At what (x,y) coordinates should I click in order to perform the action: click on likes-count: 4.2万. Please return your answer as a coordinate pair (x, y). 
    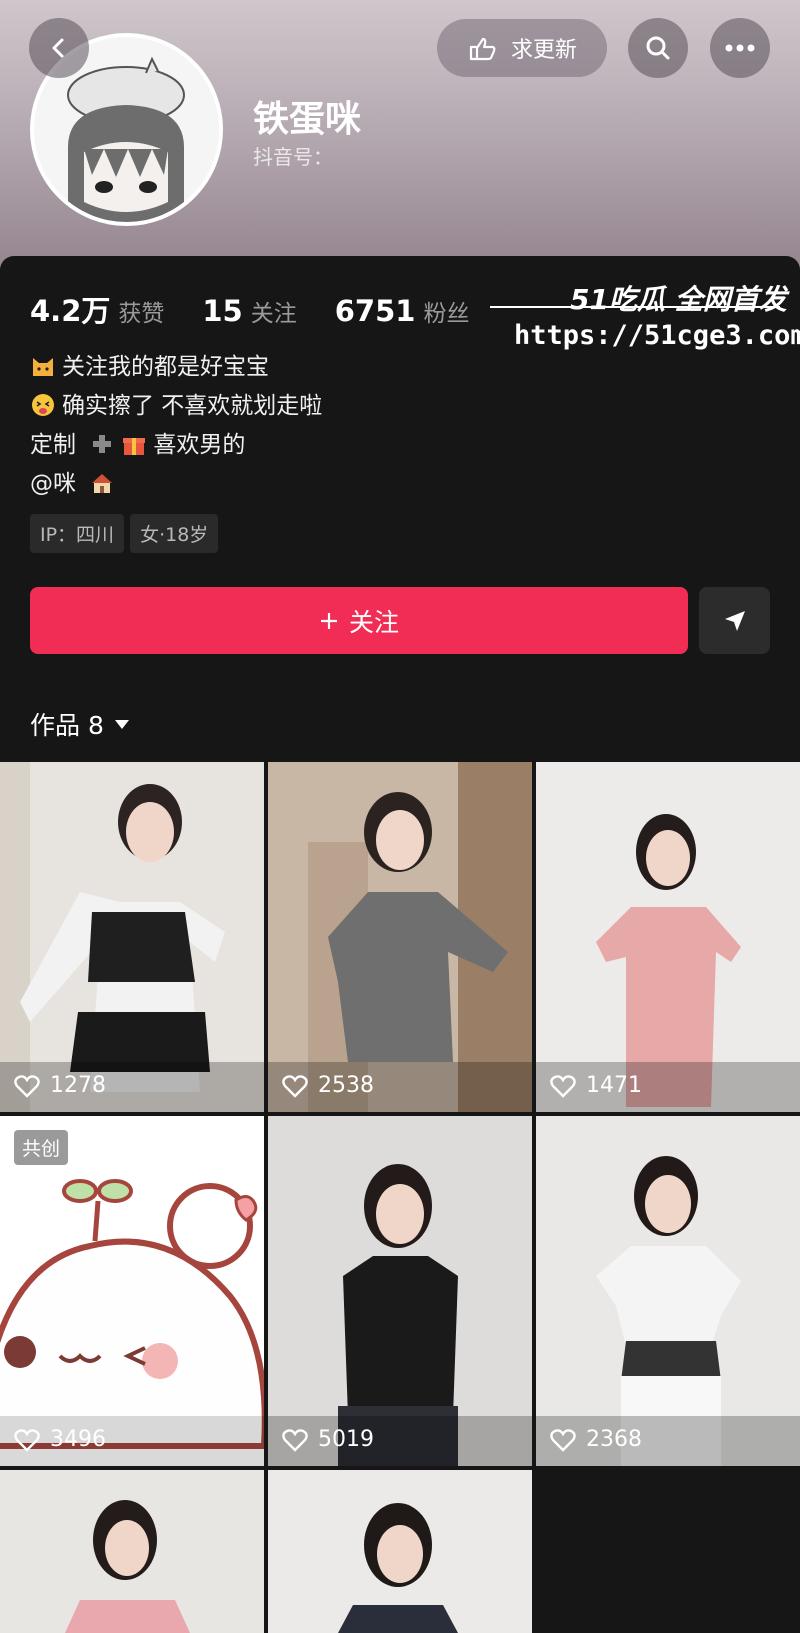
    Looking at the image, I should click on (70, 309).